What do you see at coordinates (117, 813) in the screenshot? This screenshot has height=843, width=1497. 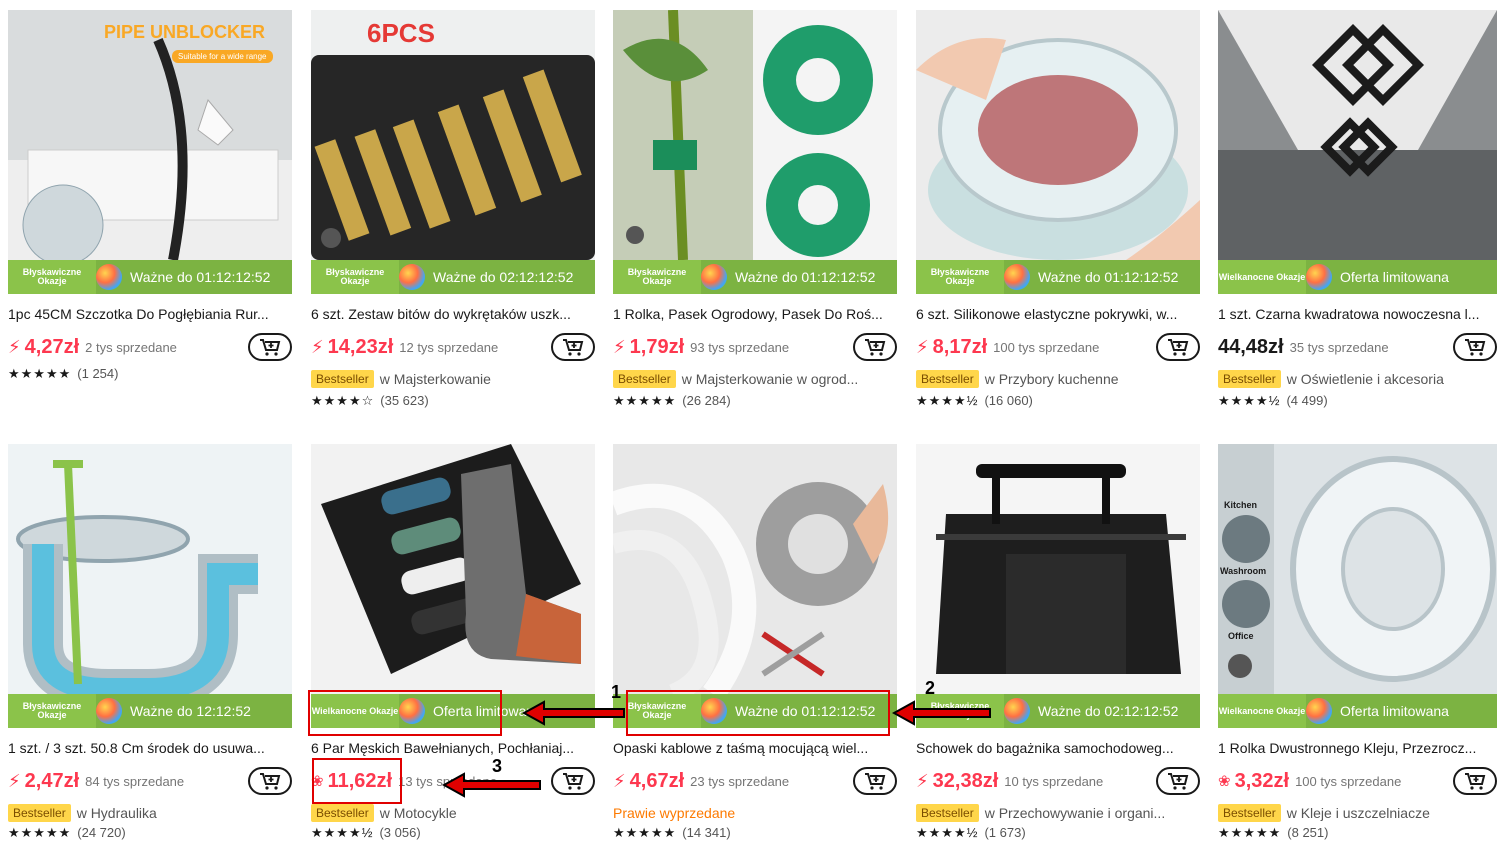 I see `category-link: w Hydraulika` at bounding box center [117, 813].